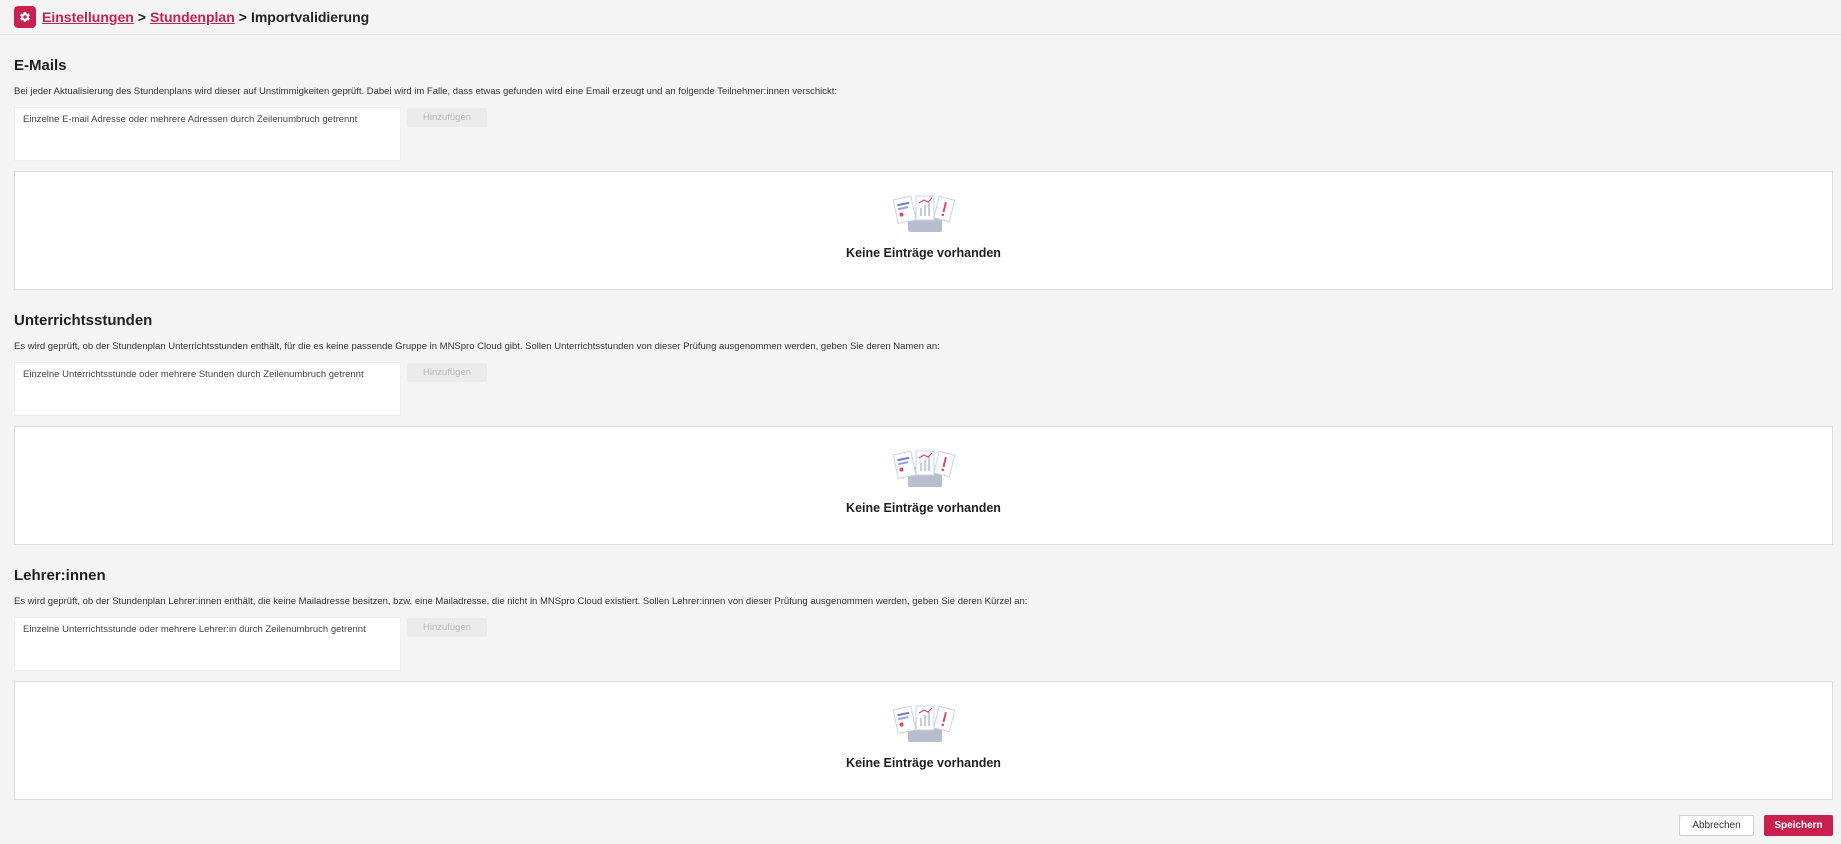  What do you see at coordinates (207, 134) in the screenshot?
I see `email-input` at bounding box center [207, 134].